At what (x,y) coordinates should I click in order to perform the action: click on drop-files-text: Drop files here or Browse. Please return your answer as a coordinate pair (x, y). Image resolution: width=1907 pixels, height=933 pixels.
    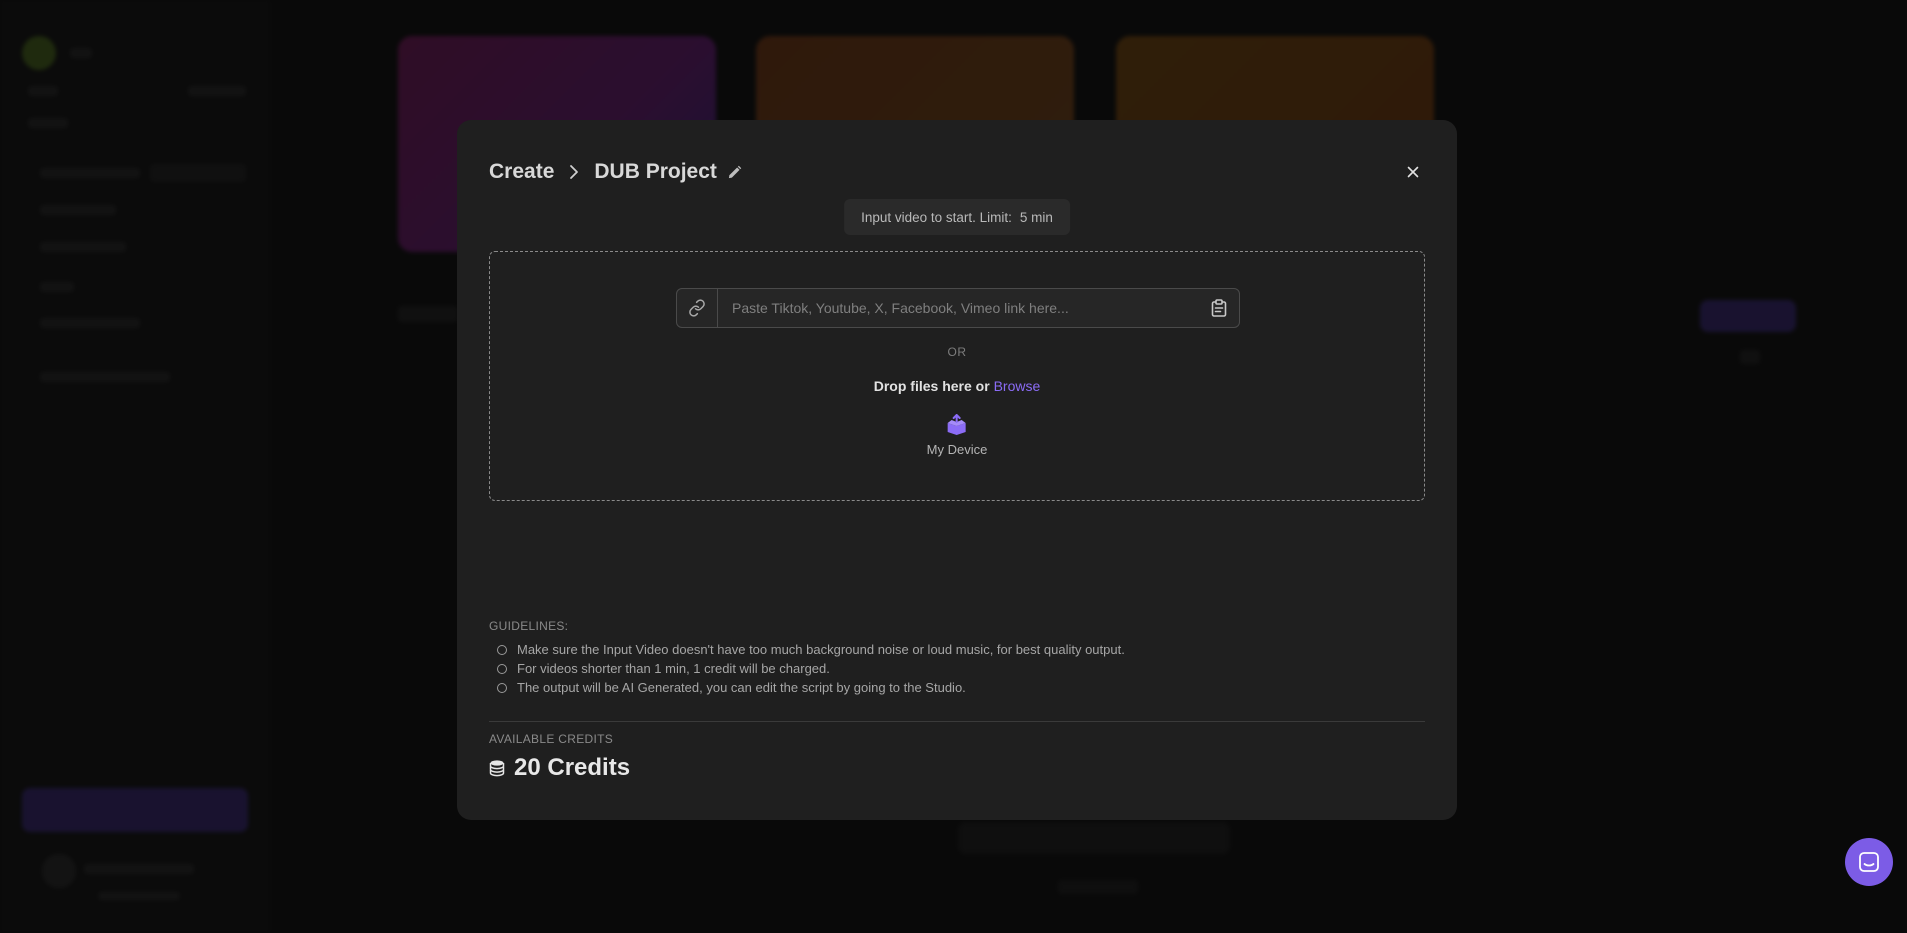
    Looking at the image, I should click on (957, 386).